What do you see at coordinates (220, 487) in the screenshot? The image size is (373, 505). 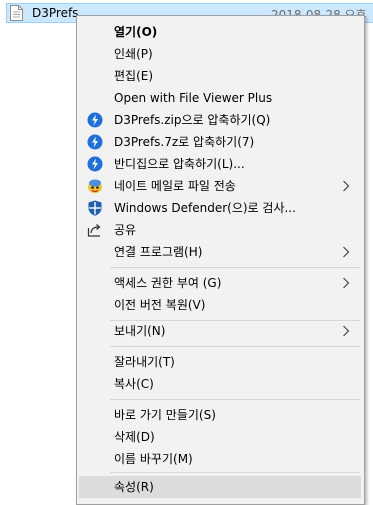 I see `menu-item-properties: 속성(R)` at bounding box center [220, 487].